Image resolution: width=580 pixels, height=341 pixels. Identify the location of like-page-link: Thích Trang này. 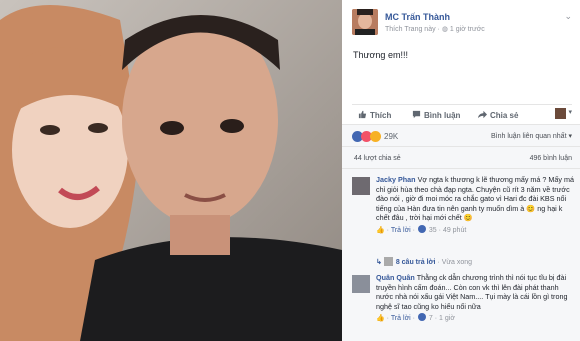
(410, 29).